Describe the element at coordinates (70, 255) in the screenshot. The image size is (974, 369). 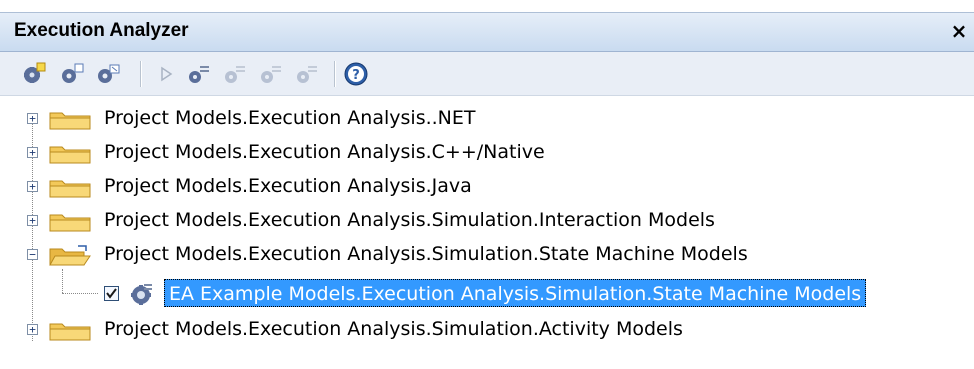
I see `open-folder-icon` at that location.